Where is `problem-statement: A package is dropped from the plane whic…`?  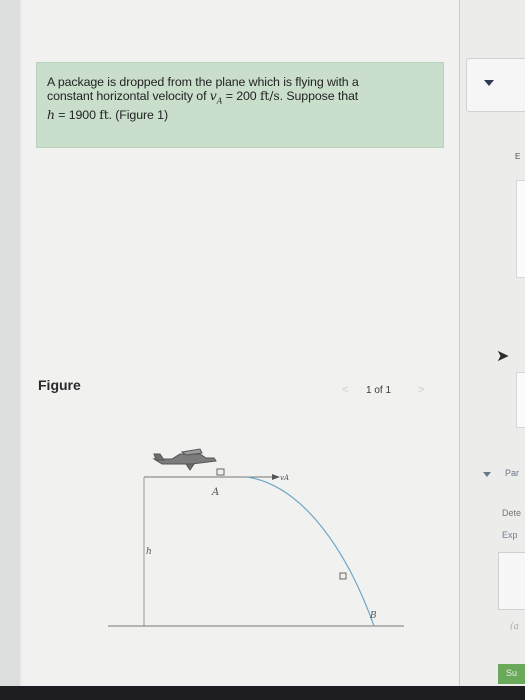
problem-statement: A package is dropped from the plane whic… is located at coordinates (240, 105).